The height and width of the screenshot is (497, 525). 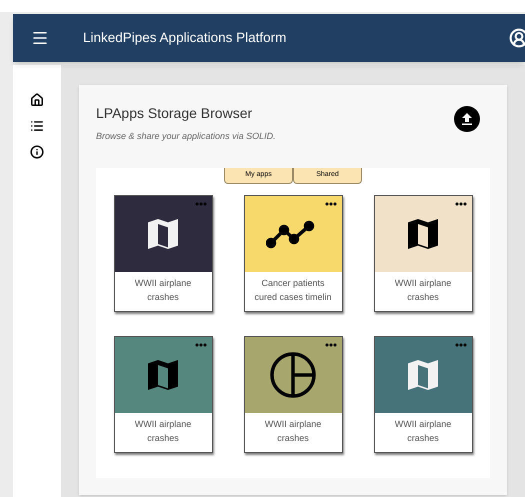 What do you see at coordinates (293, 290) in the screenshot?
I see `tile-caption: Cancer patients cured cases timelin` at bounding box center [293, 290].